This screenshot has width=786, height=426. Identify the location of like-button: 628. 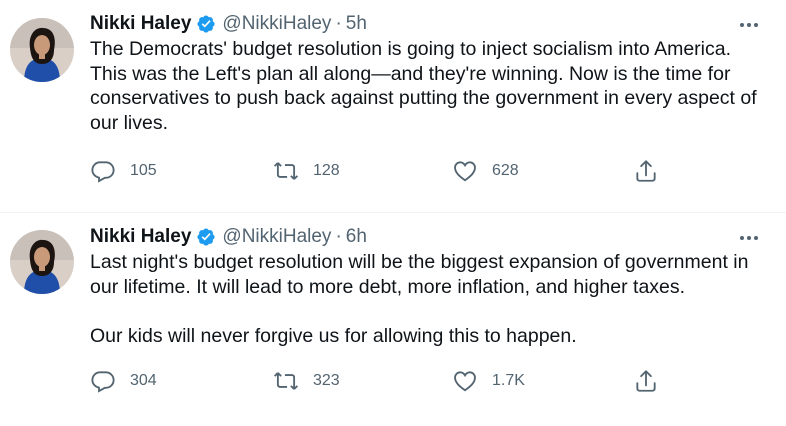
(485, 171).